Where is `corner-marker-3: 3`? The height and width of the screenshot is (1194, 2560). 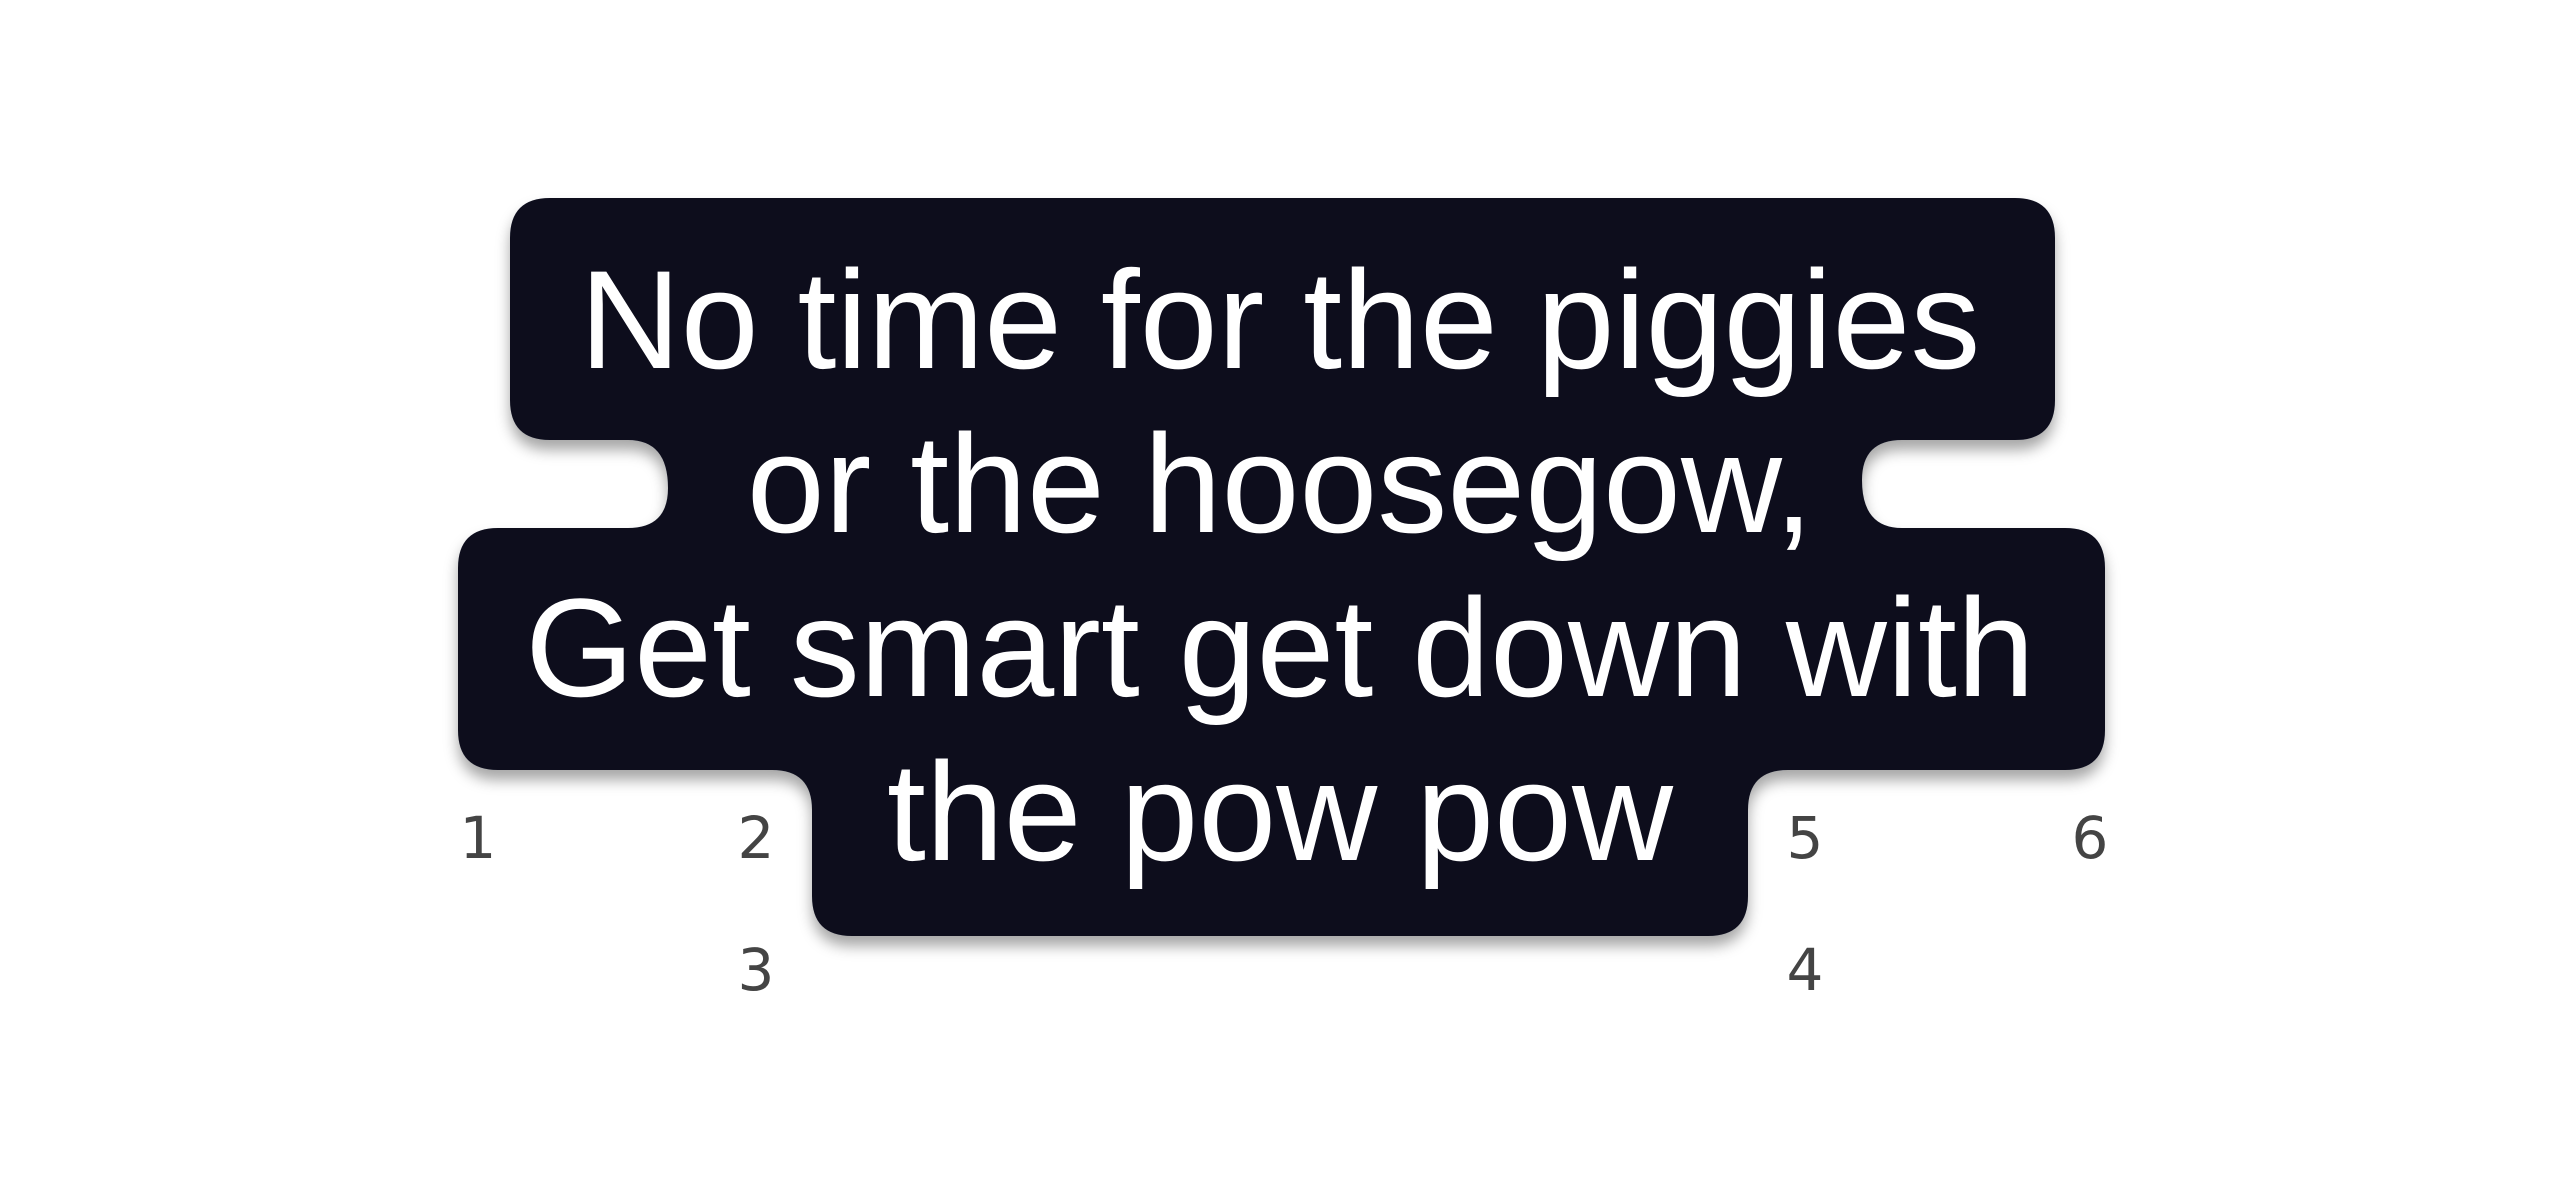
corner-marker-3: 3 is located at coordinates (756, 970).